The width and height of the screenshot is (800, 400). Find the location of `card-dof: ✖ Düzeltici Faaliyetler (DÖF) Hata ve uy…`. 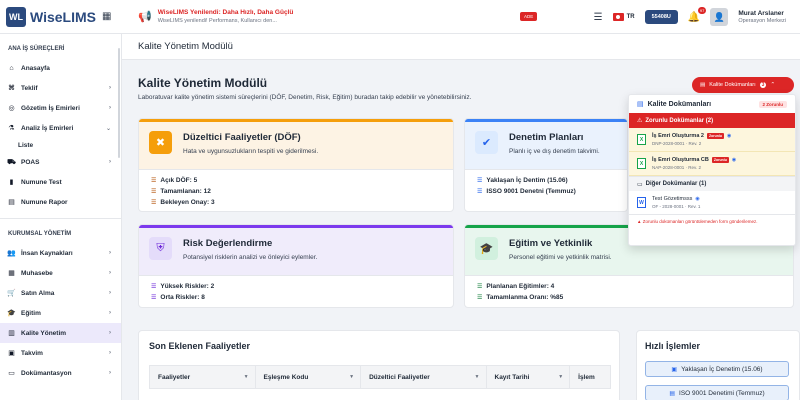

card-dof: ✖ Düzeltici Faaliyetler (DÖF) Hata ve uy… is located at coordinates (296, 165).